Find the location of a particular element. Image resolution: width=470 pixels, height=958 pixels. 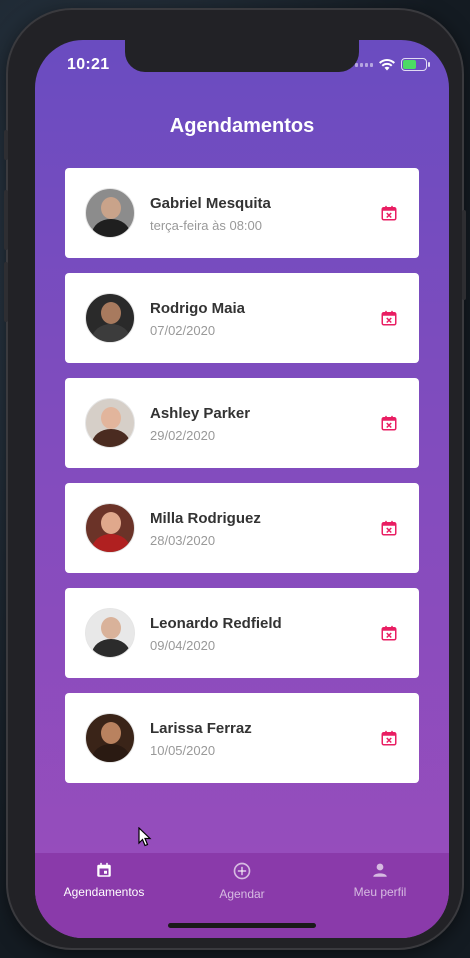

tab-label: Agendamentos is located at coordinates (104, 892).